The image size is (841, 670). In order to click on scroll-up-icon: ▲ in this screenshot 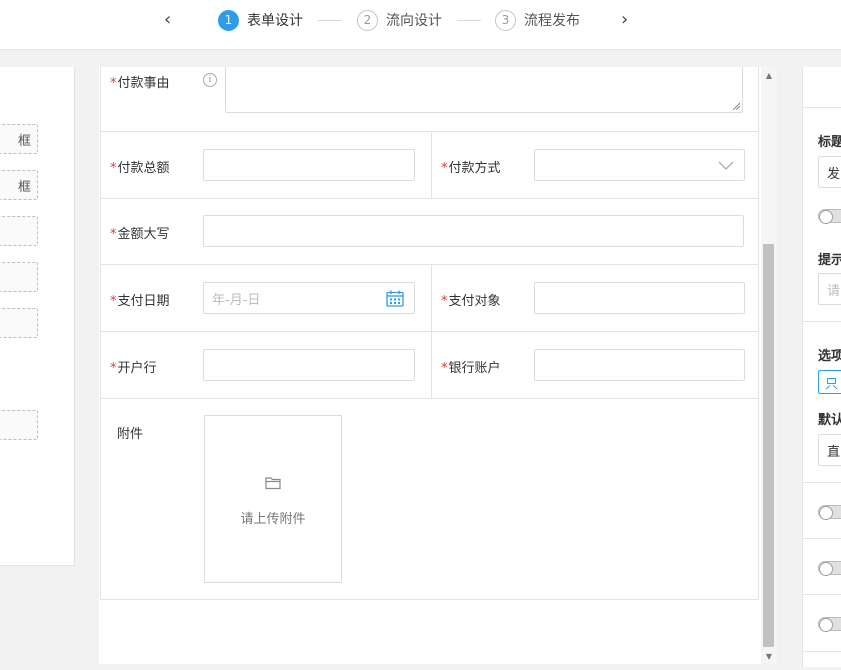, I will do `click(769, 75)`.